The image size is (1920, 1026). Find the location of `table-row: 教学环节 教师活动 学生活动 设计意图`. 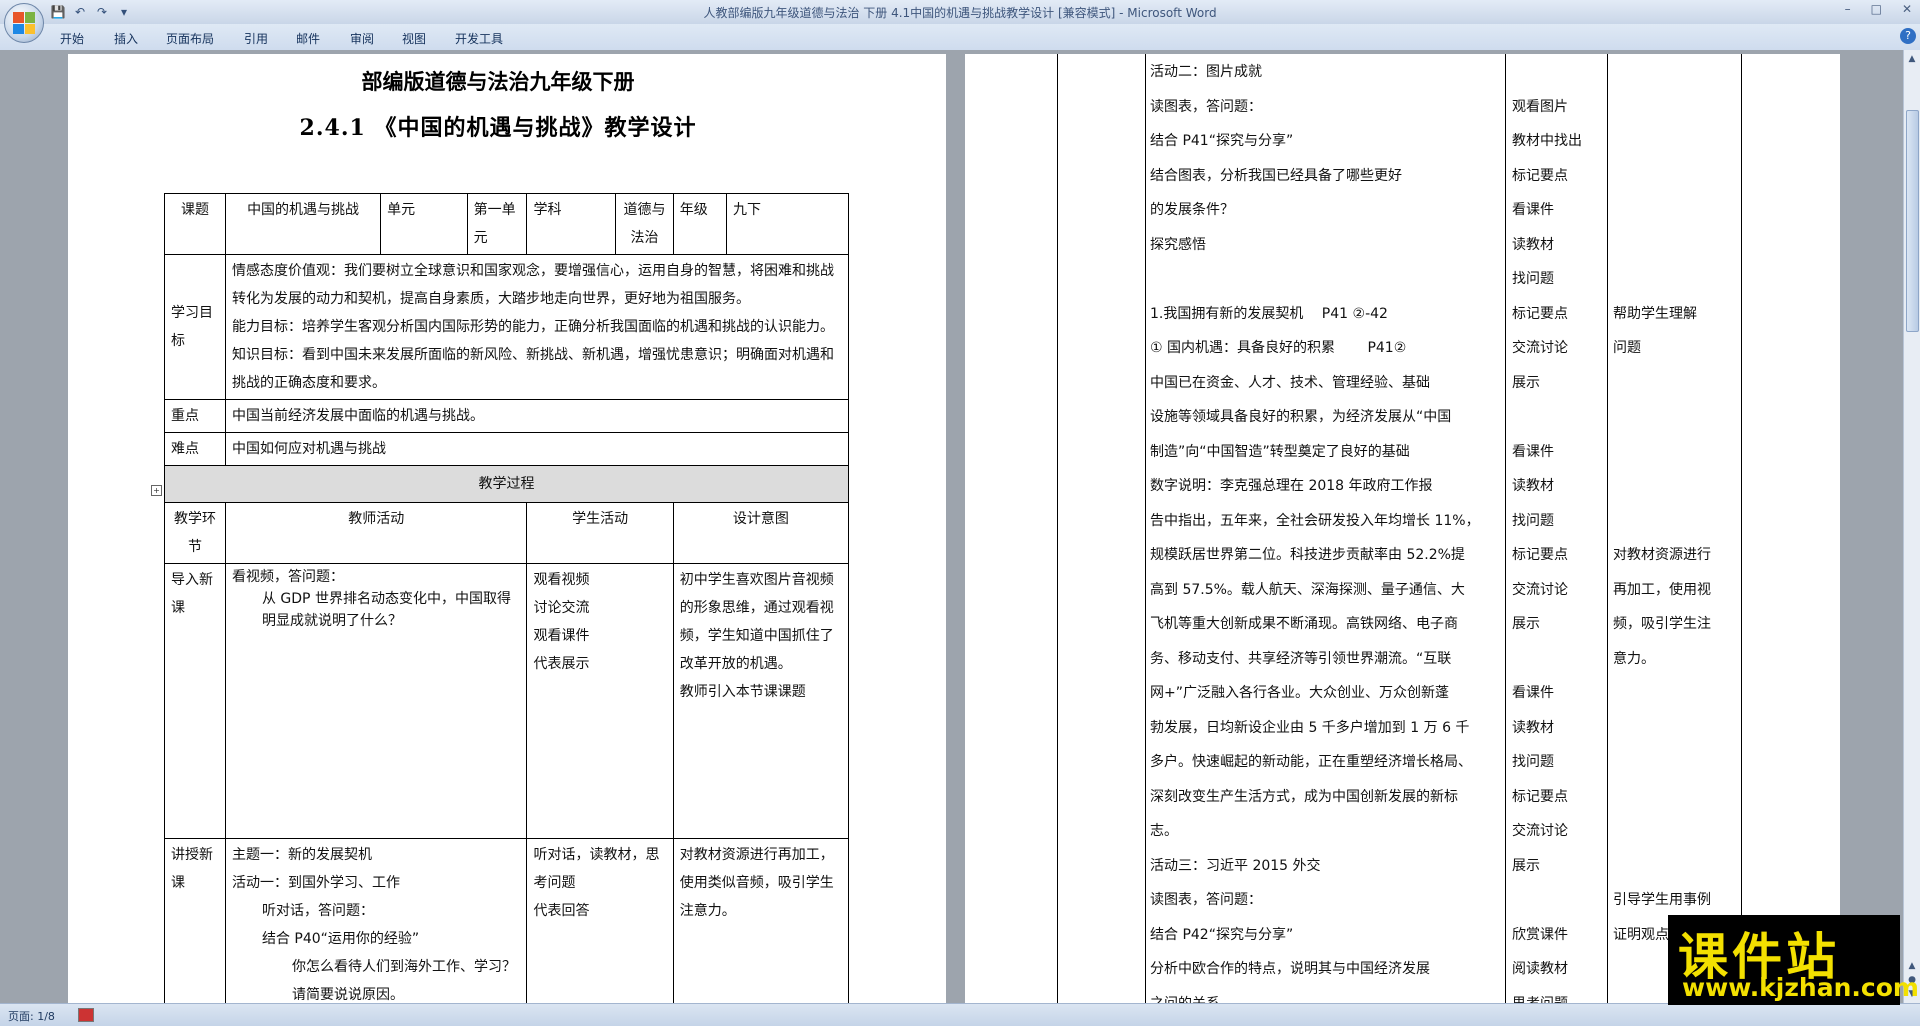

table-row: 教学环节 教师活动 学生活动 设计意图 is located at coordinates (507, 533).